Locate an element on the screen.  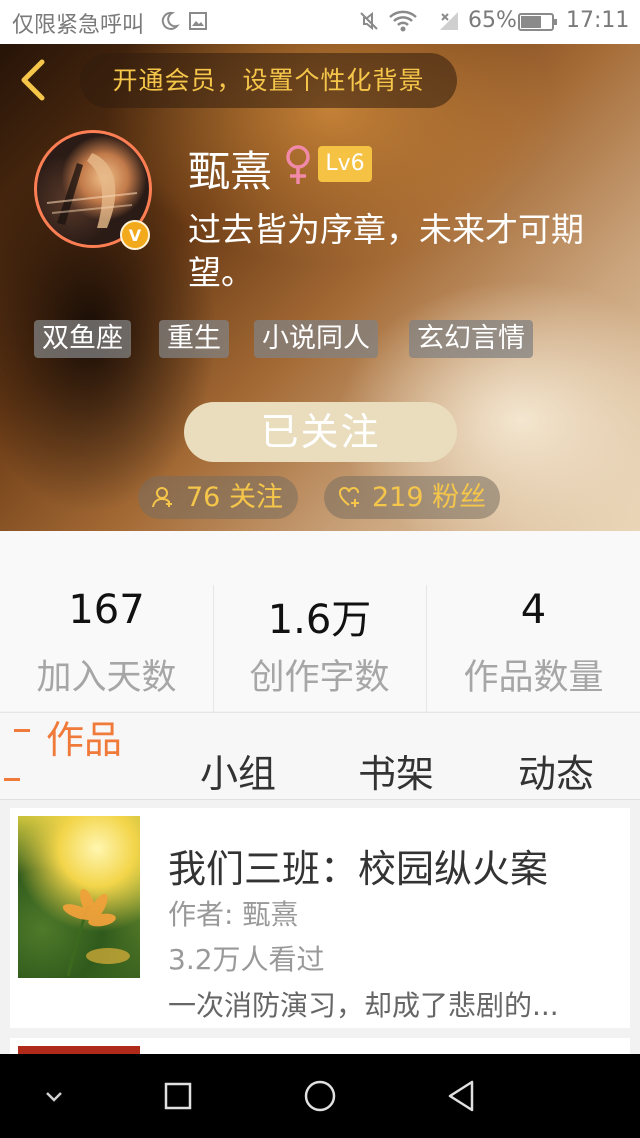
verified-badge: V is located at coordinates (135, 235).